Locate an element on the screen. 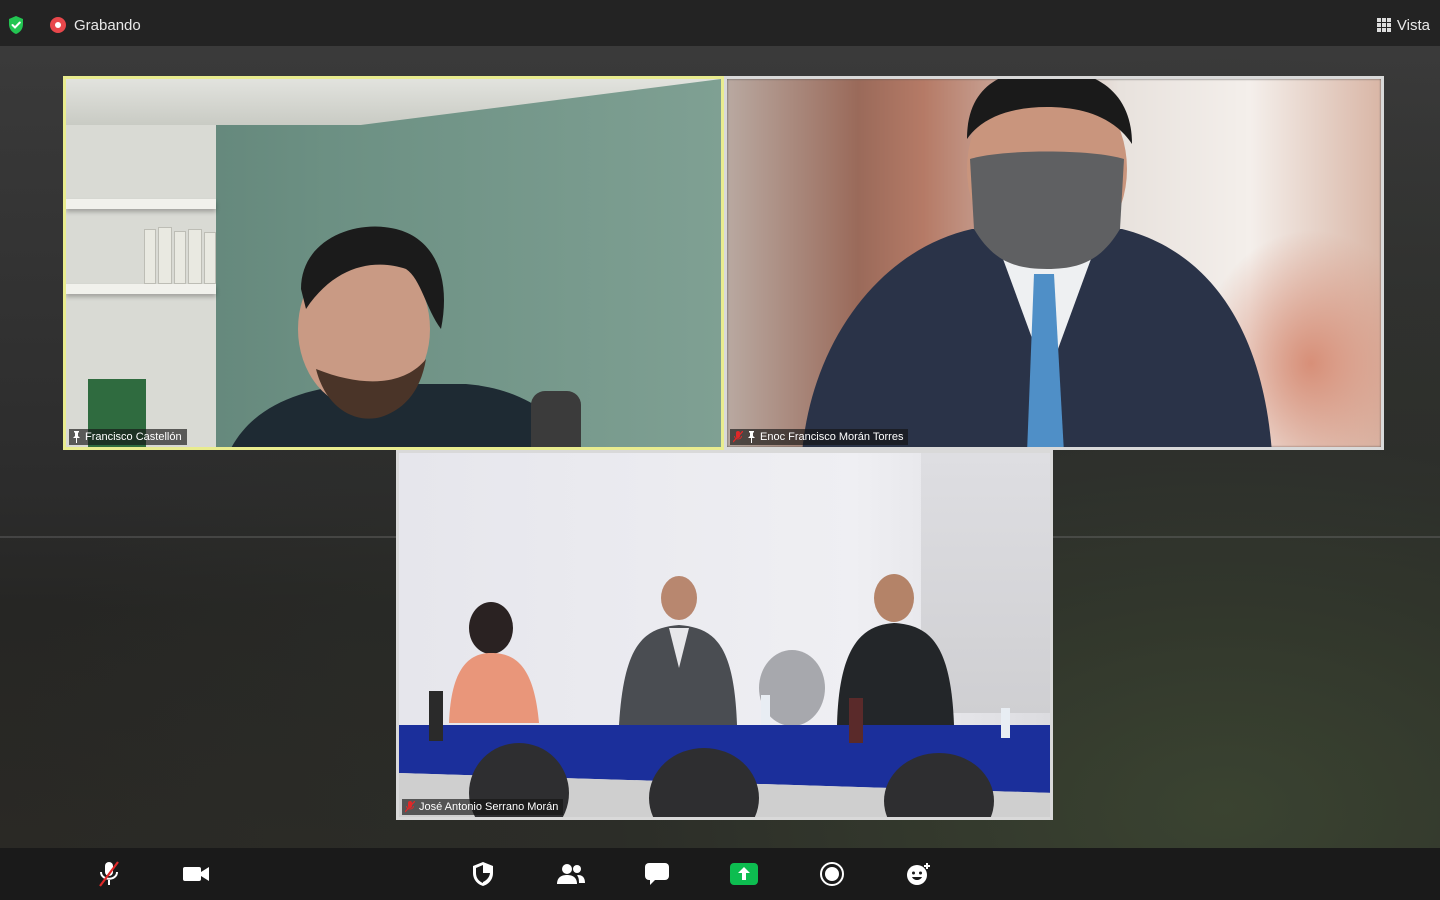 The width and height of the screenshot is (1440, 900). share-screen-button is located at coordinates (744, 874).